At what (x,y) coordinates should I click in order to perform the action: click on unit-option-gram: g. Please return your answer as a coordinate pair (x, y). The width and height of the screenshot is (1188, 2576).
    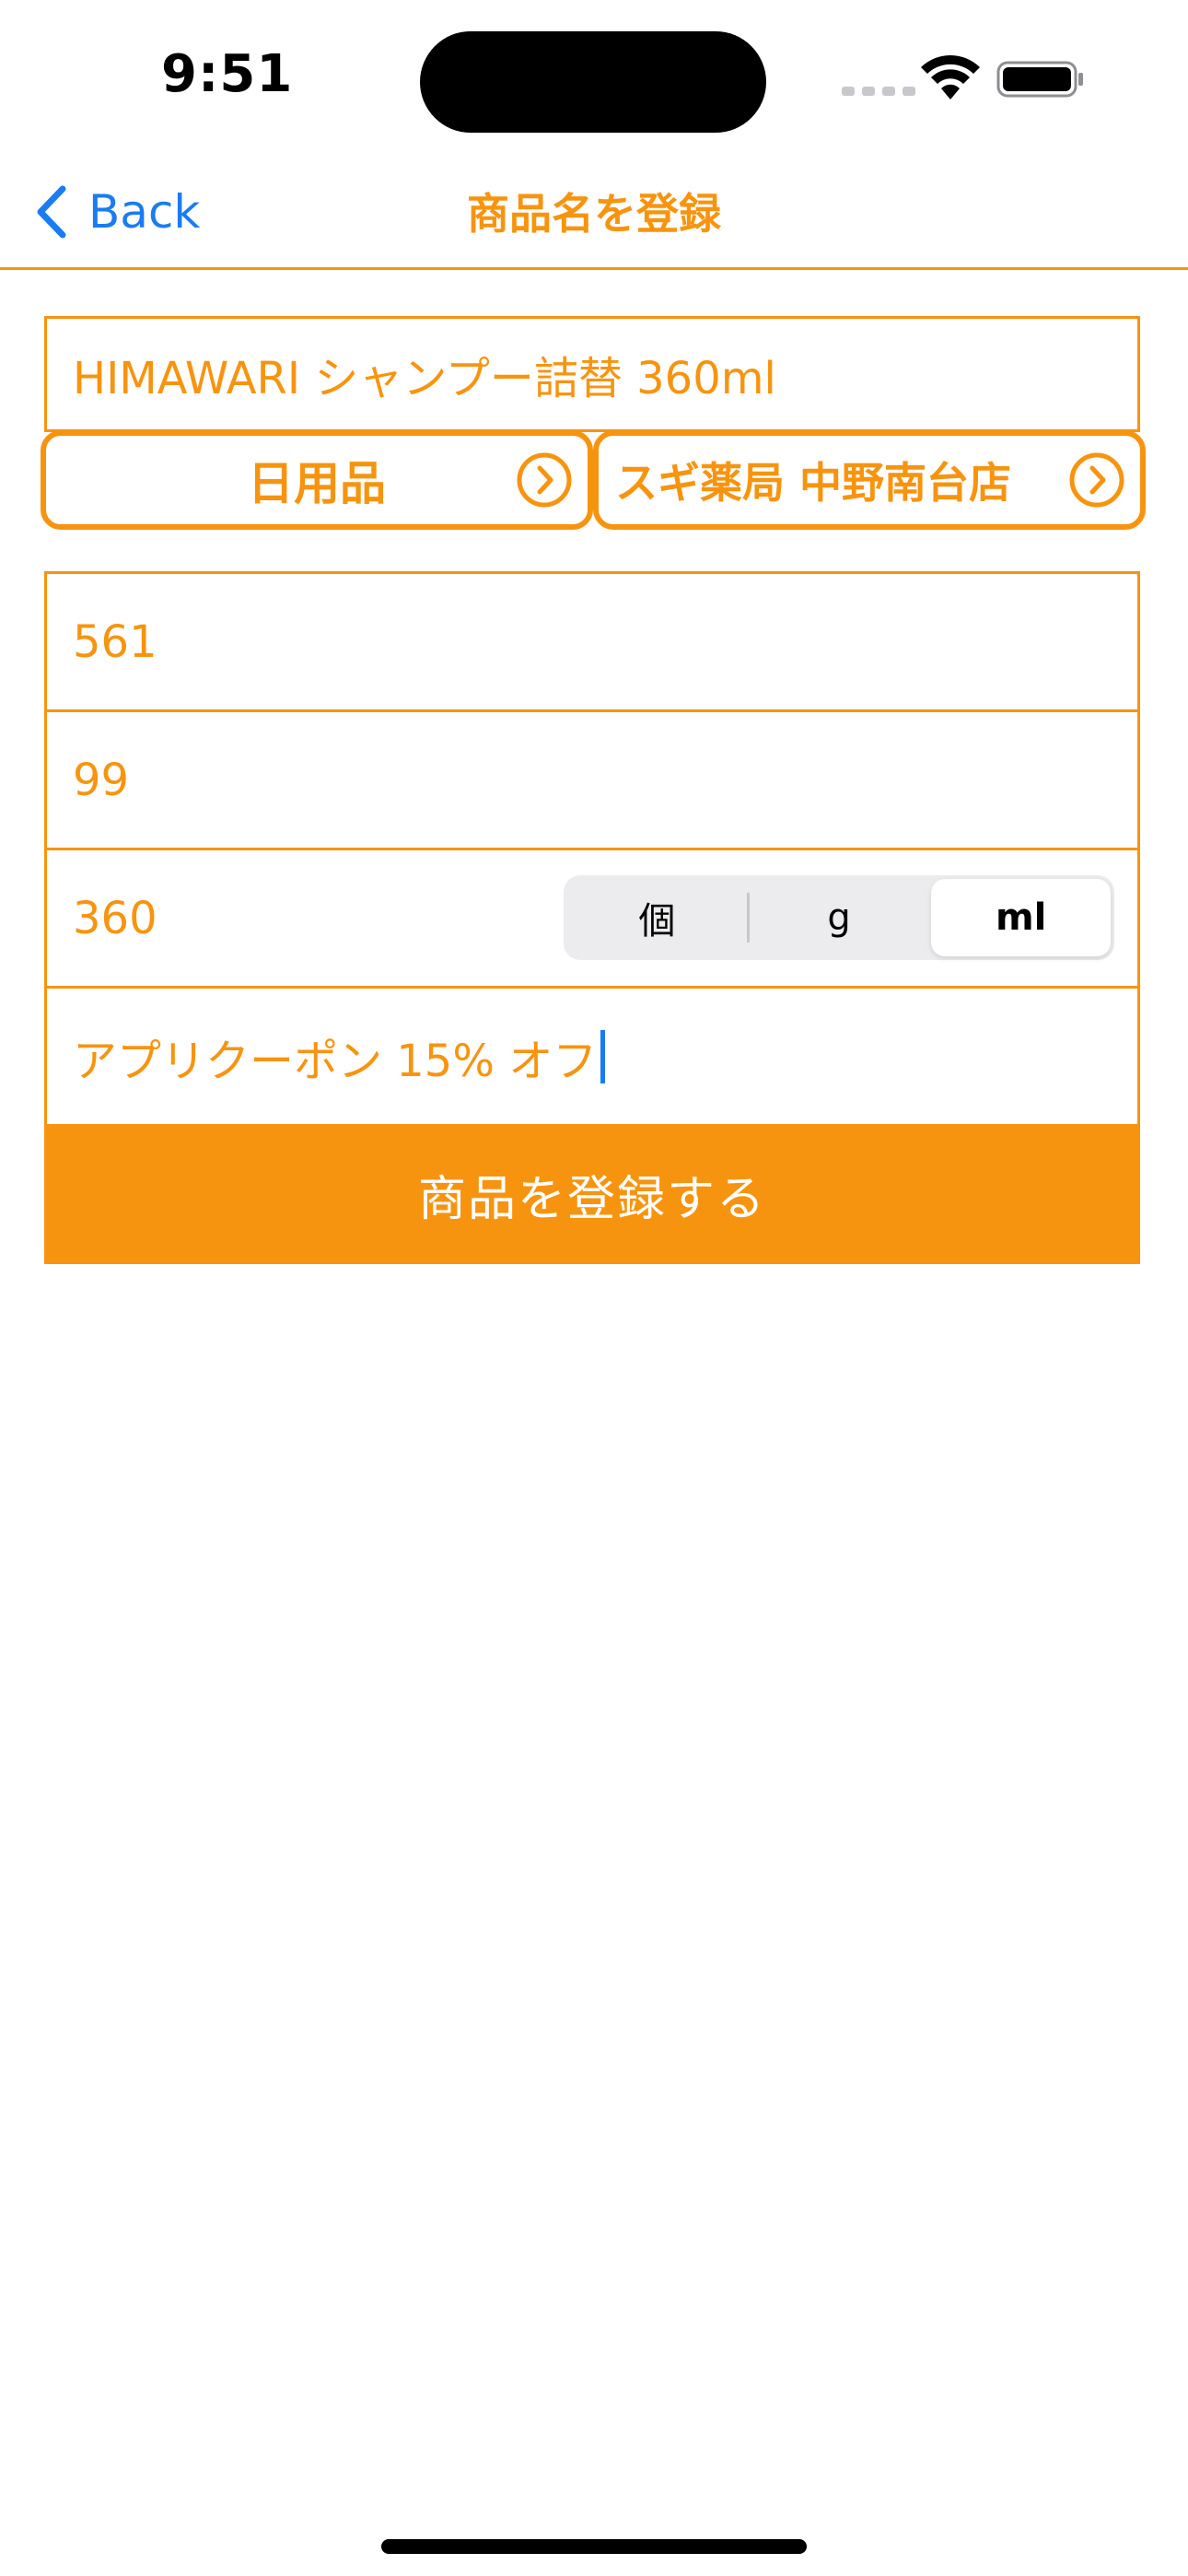
    Looking at the image, I should click on (839, 917).